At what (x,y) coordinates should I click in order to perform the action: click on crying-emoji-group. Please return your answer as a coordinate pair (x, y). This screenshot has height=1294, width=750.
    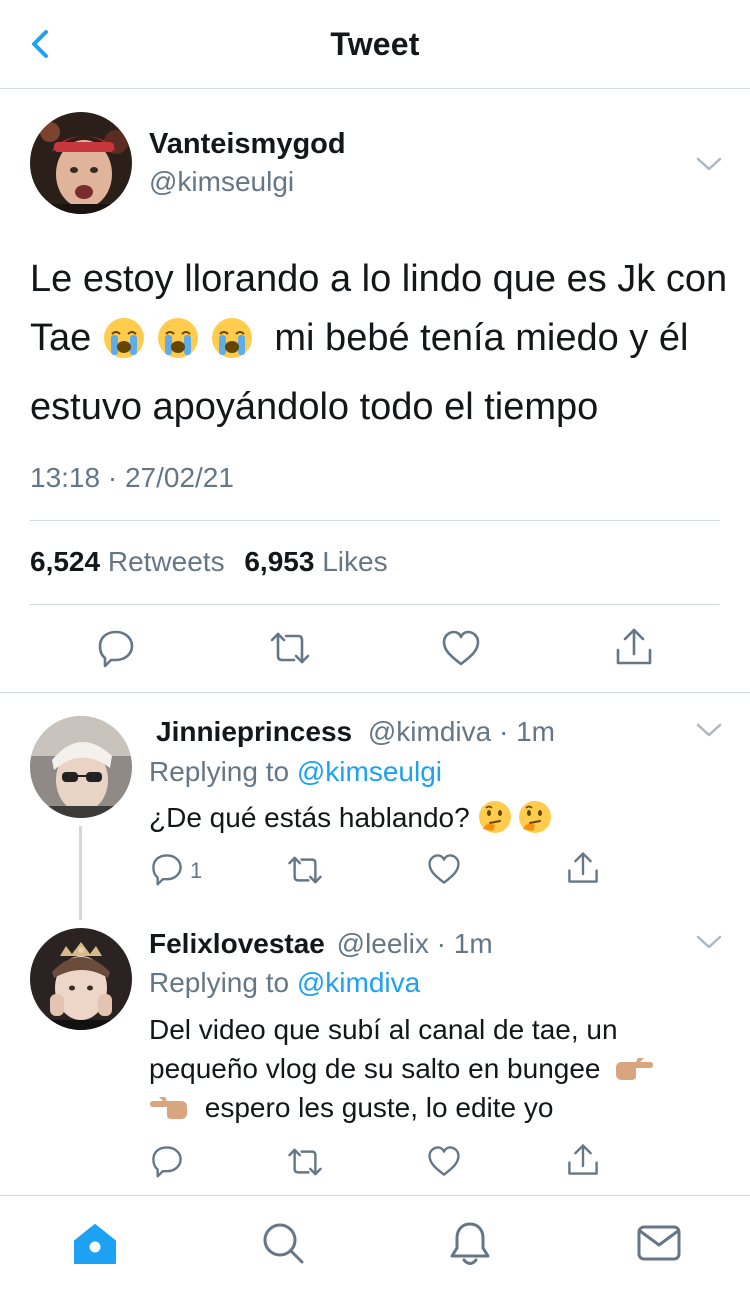
    Looking at the image, I should click on (183, 347).